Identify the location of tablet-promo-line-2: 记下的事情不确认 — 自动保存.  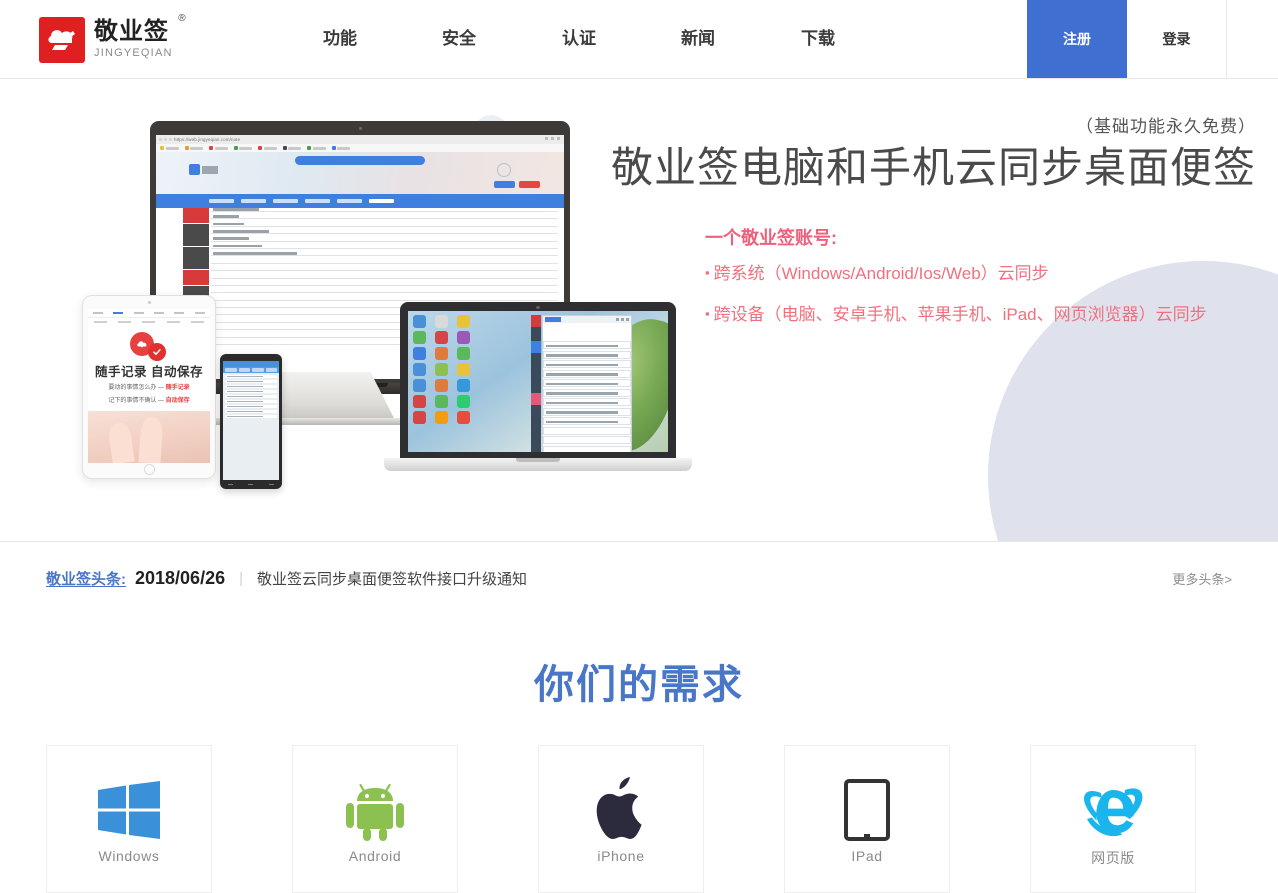
(149, 401).